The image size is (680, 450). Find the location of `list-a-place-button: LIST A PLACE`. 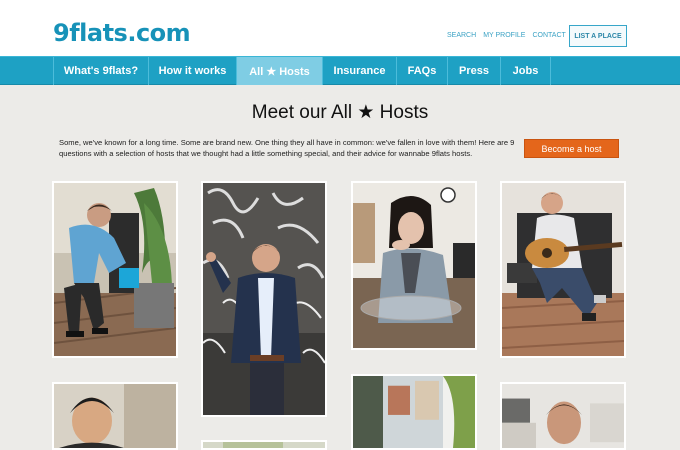

list-a-place-button: LIST A PLACE is located at coordinates (598, 36).